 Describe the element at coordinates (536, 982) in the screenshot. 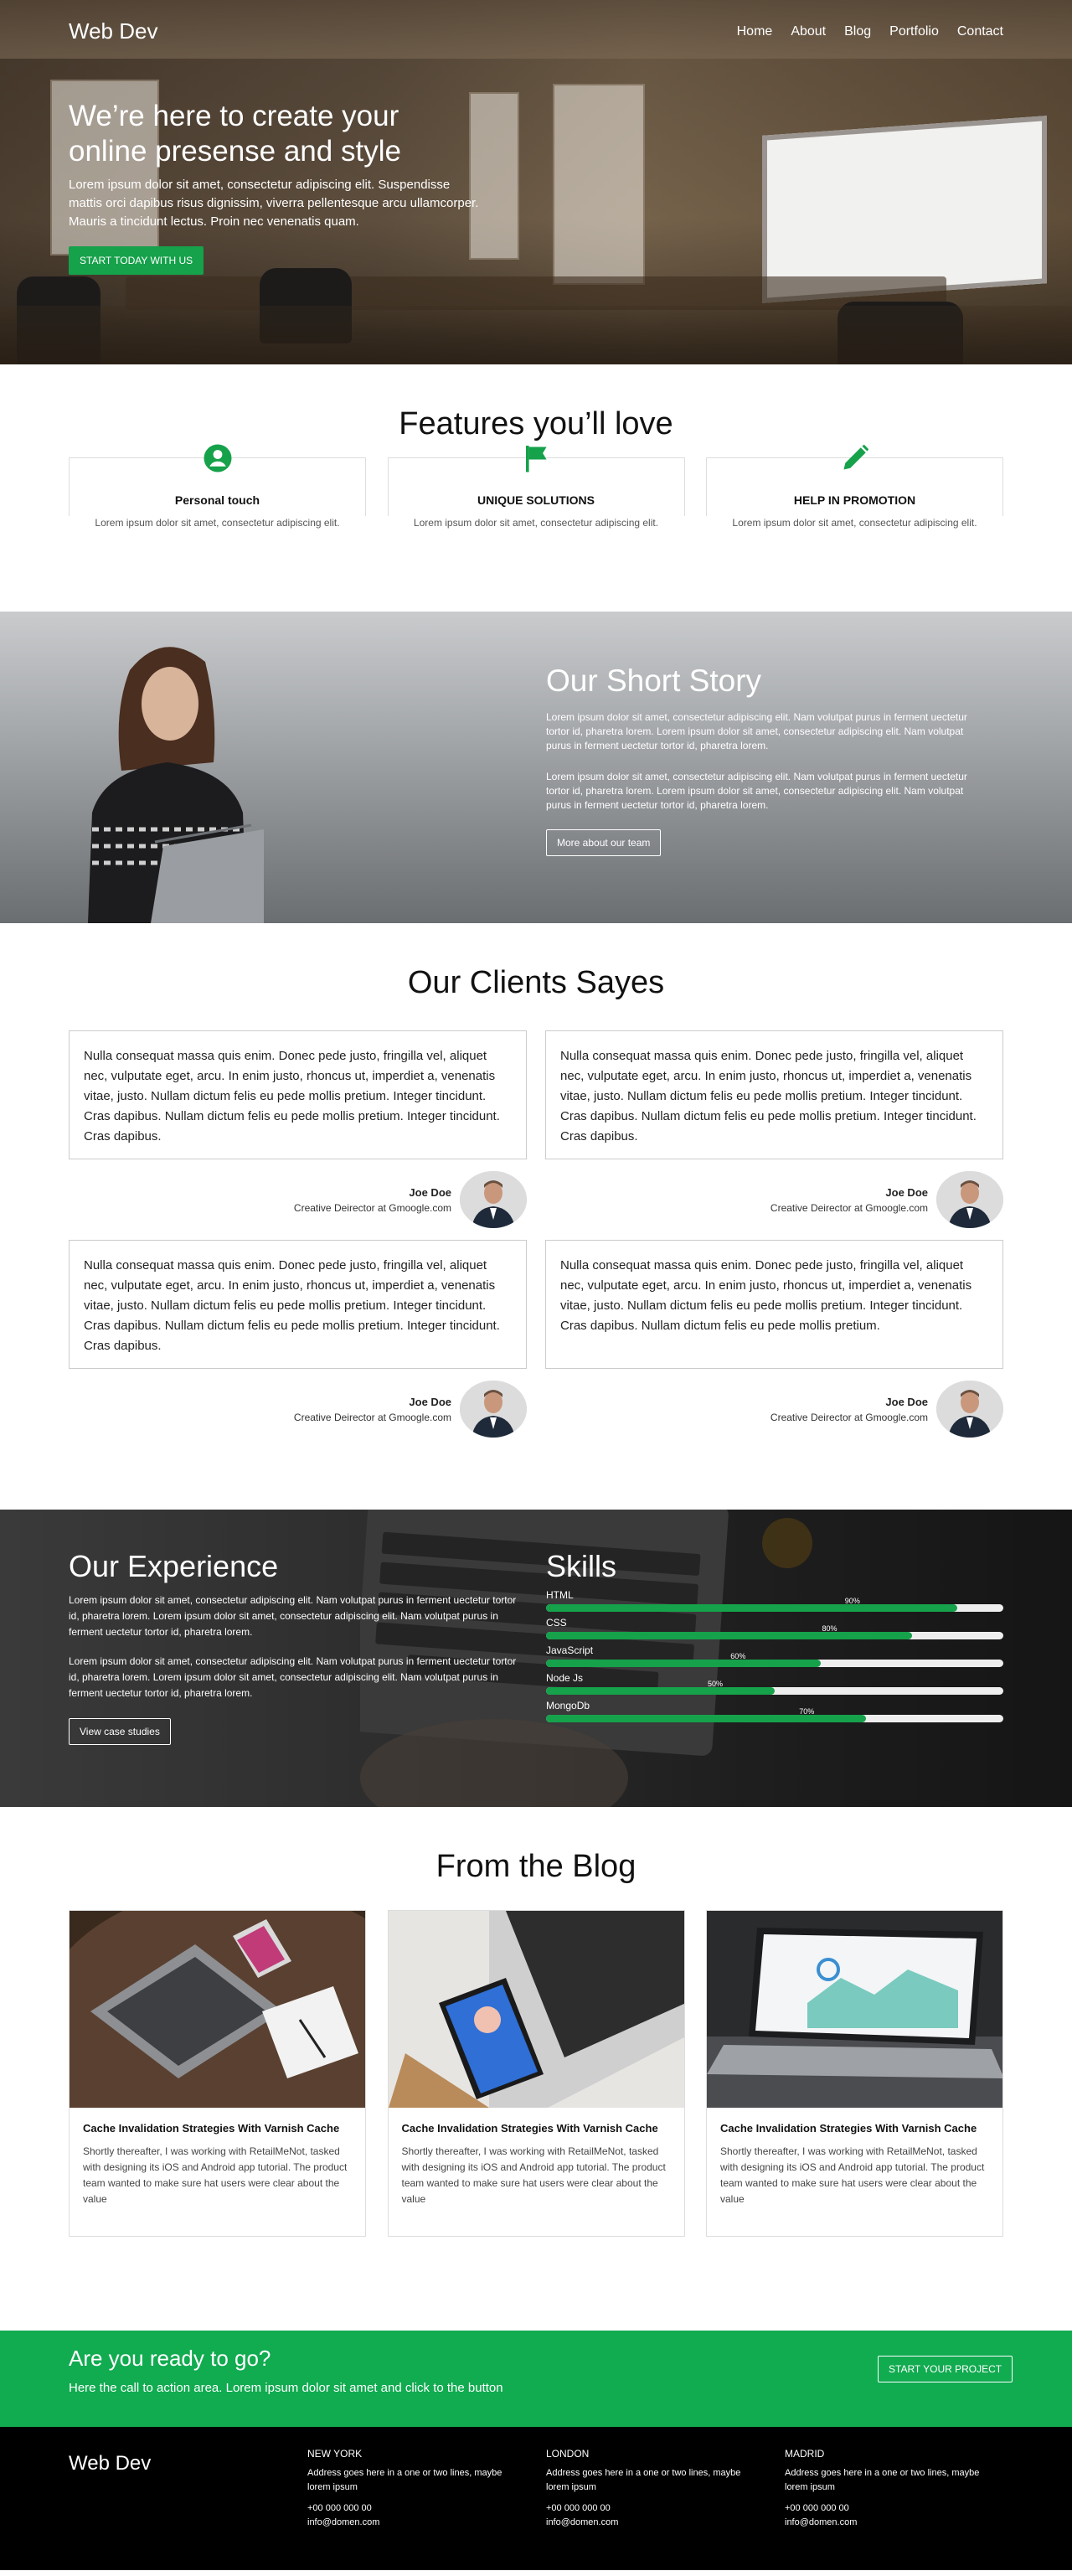

I see `clients-title: Our Clients Sayes` at that location.